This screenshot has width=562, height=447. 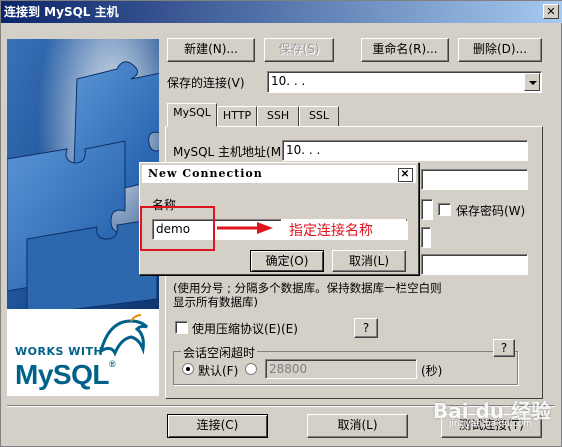 I want to click on saved-connection-select: 10. . ., so click(x=404, y=82).